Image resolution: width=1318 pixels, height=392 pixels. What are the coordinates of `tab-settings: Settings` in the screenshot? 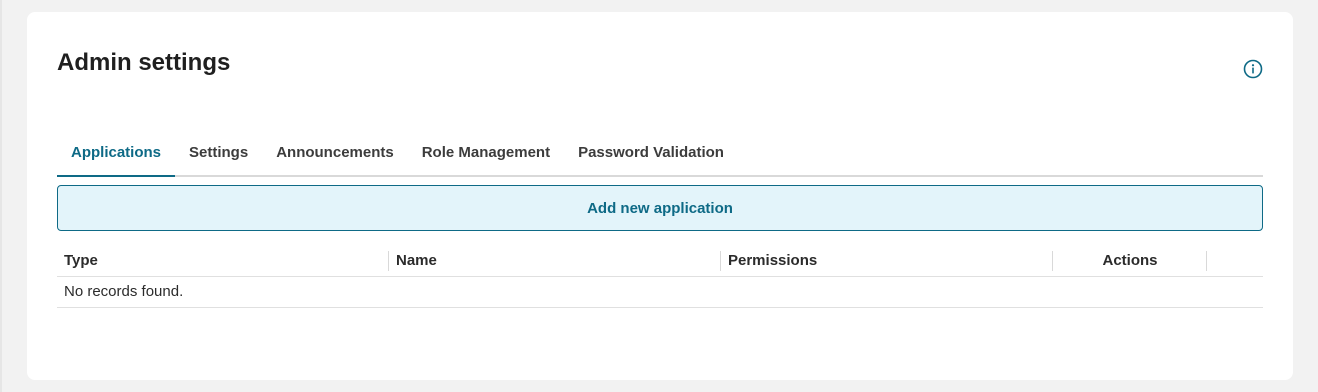 It's located at (218, 153).